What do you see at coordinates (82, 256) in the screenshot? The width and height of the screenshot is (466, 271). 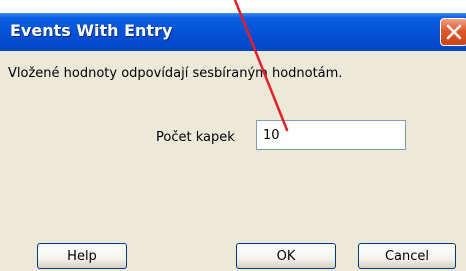 I see `help-button: Help` at bounding box center [82, 256].